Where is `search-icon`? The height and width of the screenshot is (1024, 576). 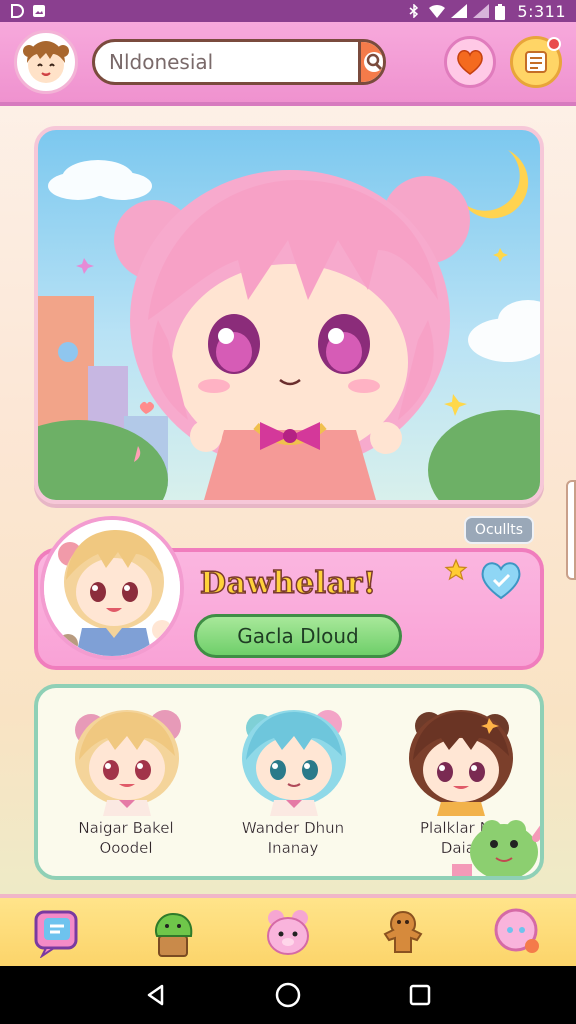
search-icon is located at coordinates (373, 62).